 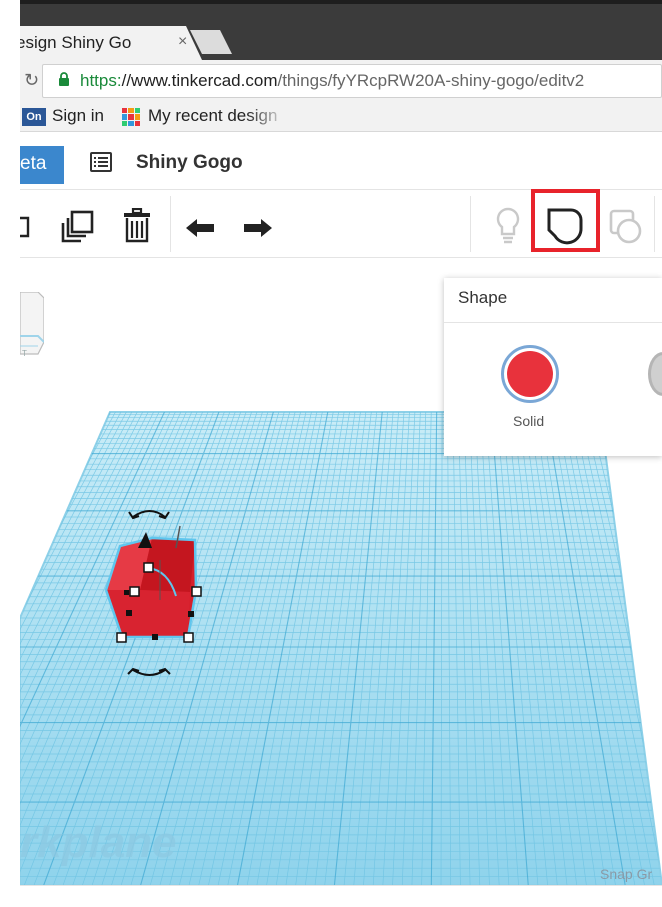 I want to click on lock-icon, so click(x=64, y=79).